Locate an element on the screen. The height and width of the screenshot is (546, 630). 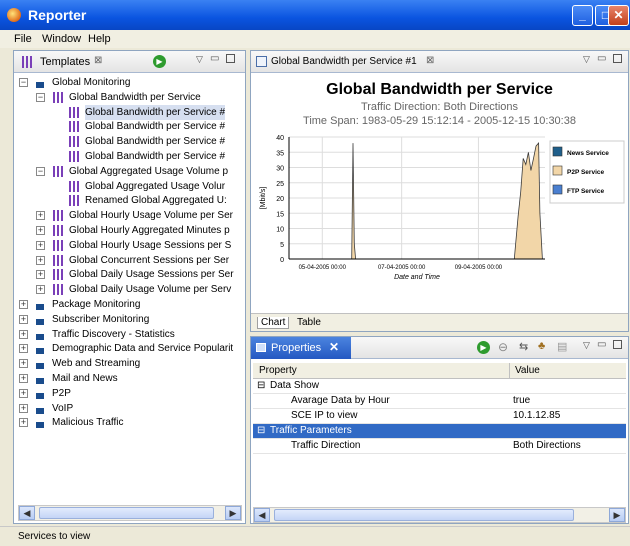
tree-item: − Global Aggregated Usage Volume p is located at coordinates (129, 171).